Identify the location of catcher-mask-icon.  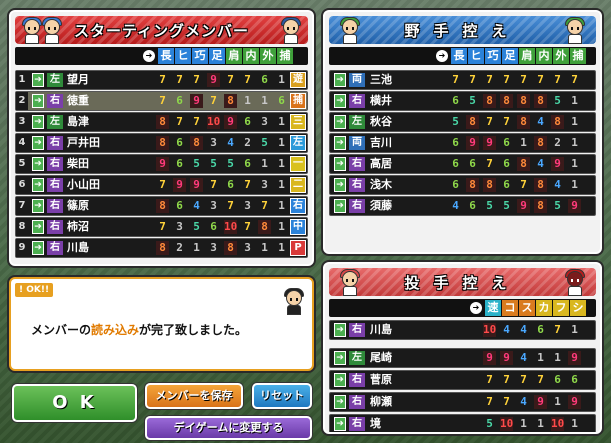
(575, 282).